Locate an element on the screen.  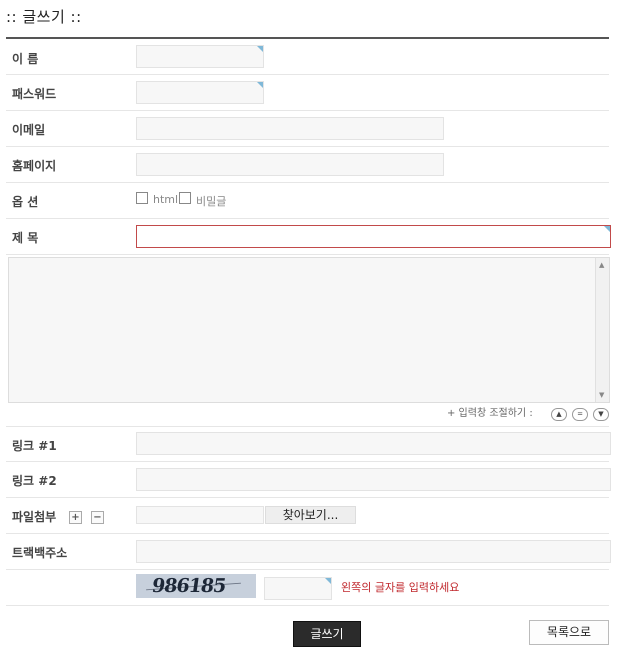
page-title: :: 글쓰기 :: is located at coordinates (44, 17).